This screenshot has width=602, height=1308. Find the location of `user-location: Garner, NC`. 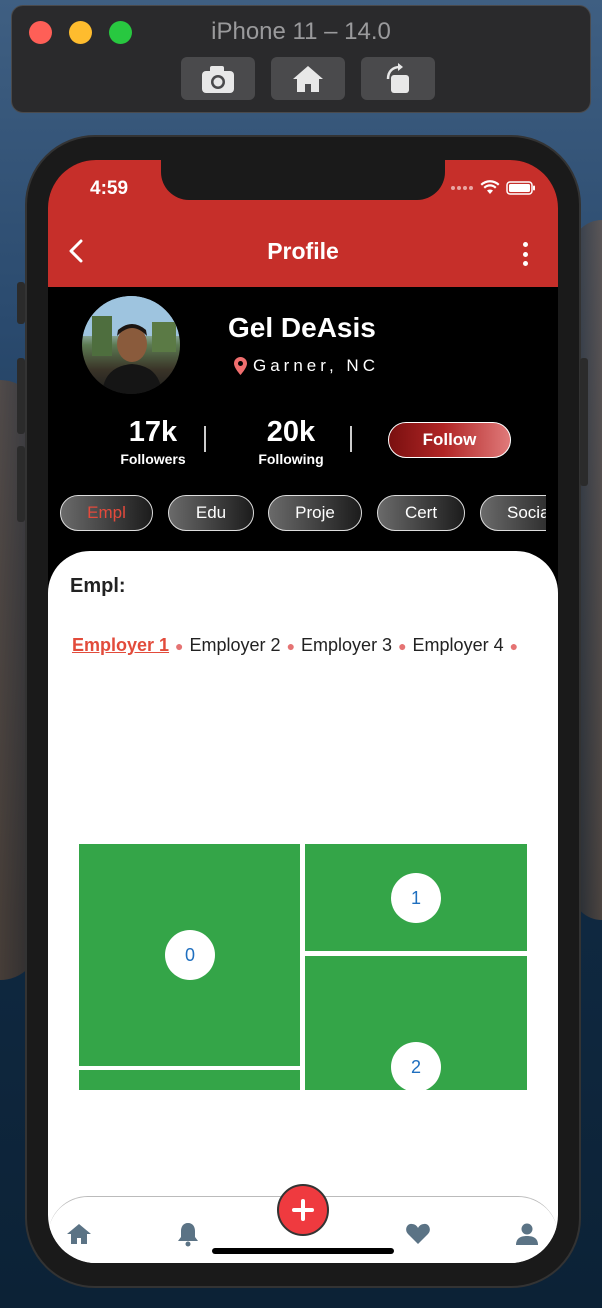

user-location: Garner, NC is located at coordinates (306, 366).